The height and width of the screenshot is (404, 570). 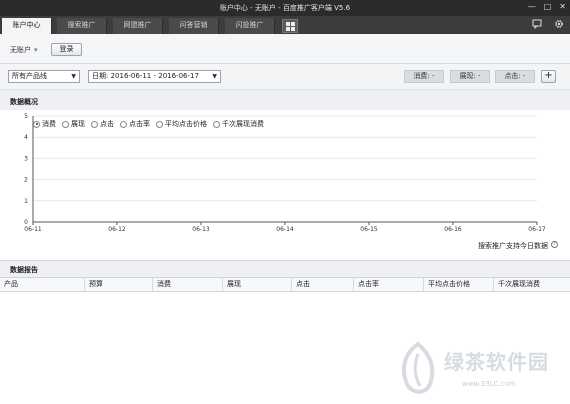 What do you see at coordinates (24, 270) in the screenshot?
I see `report-title: 数据报告` at bounding box center [24, 270].